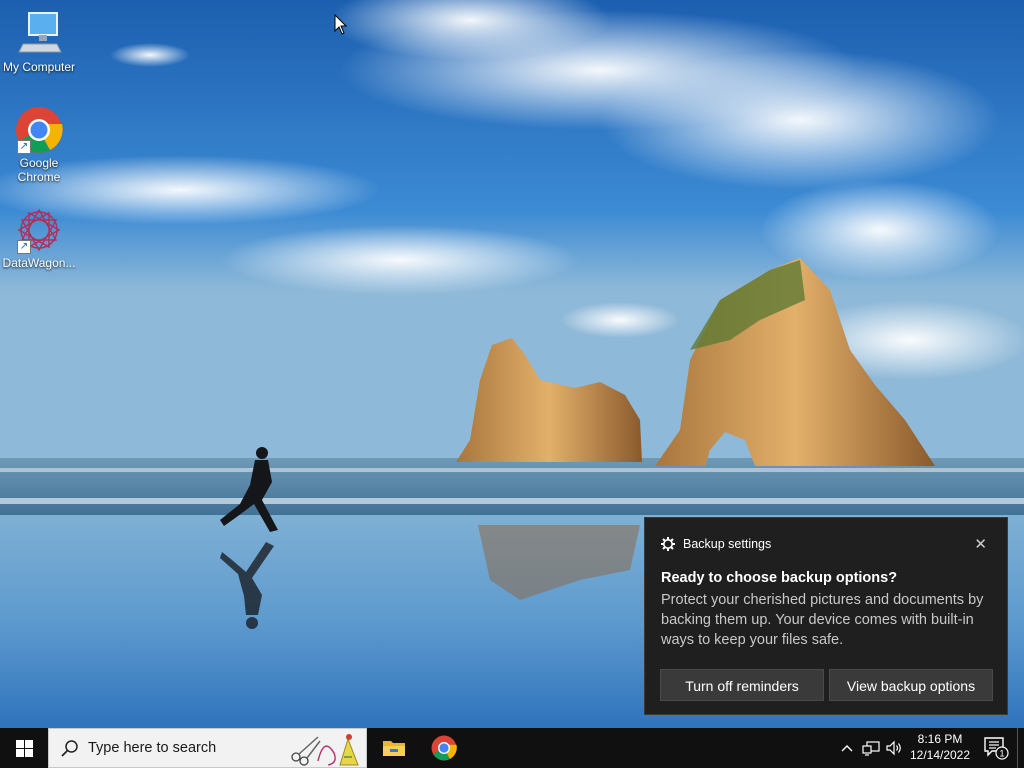  I want to click on clock-time: 8:16 PM, so click(940, 739).